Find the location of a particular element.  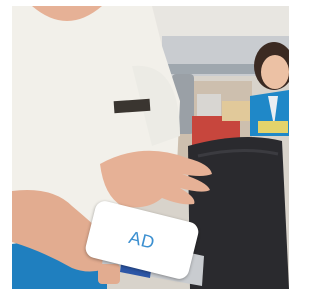

galley-shelf is located at coordinates (237, 111).